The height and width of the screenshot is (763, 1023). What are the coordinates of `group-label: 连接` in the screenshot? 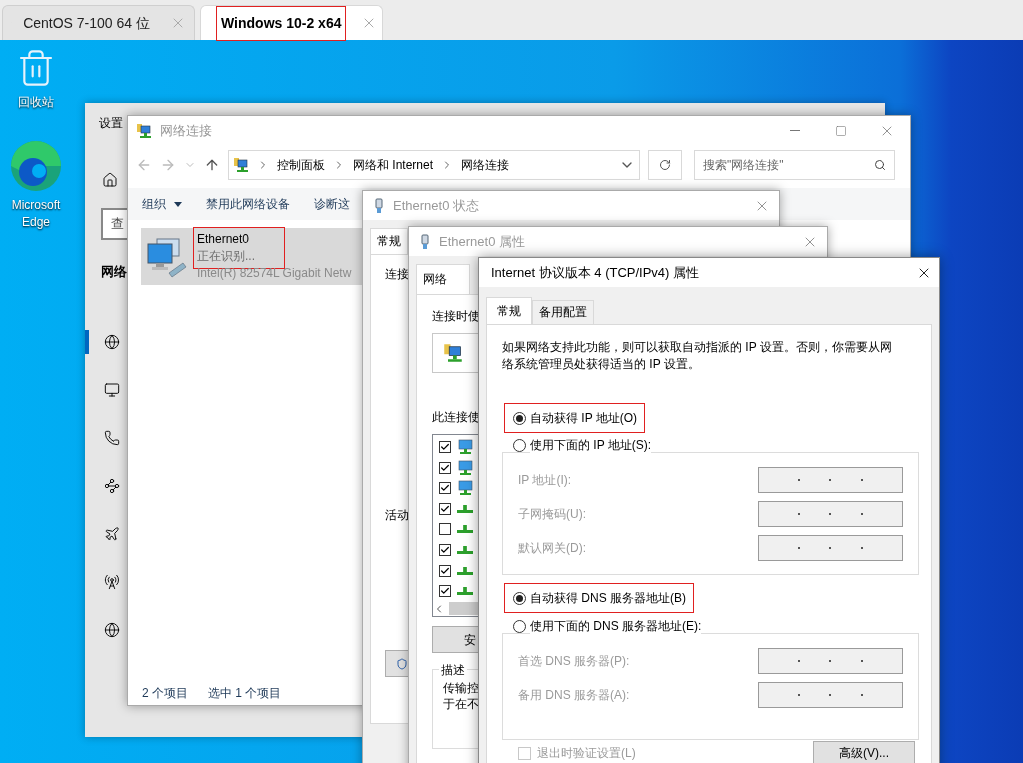 It's located at (397, 274).